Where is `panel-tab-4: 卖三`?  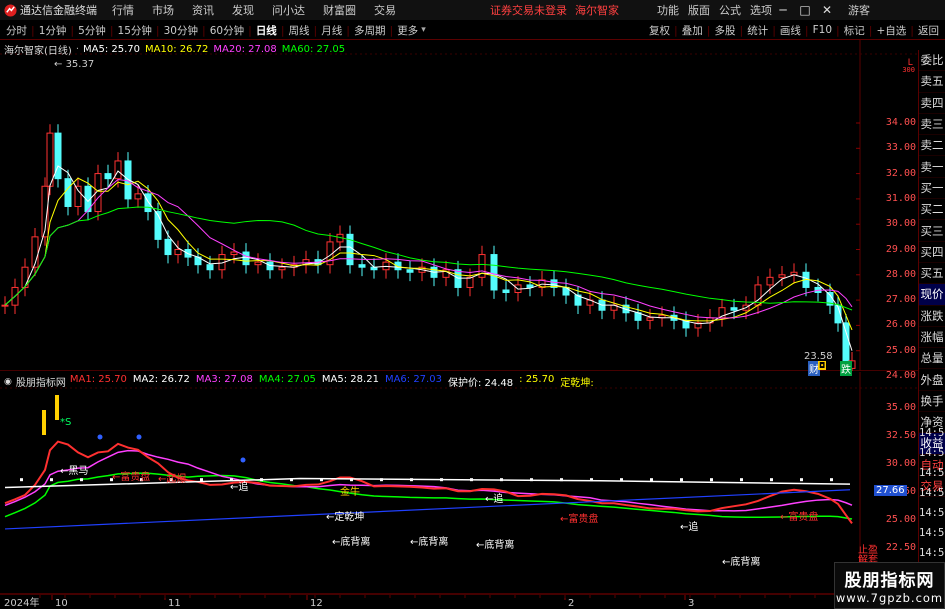 panel-tab-4: 卖三 is located at coordinates (932, 125).